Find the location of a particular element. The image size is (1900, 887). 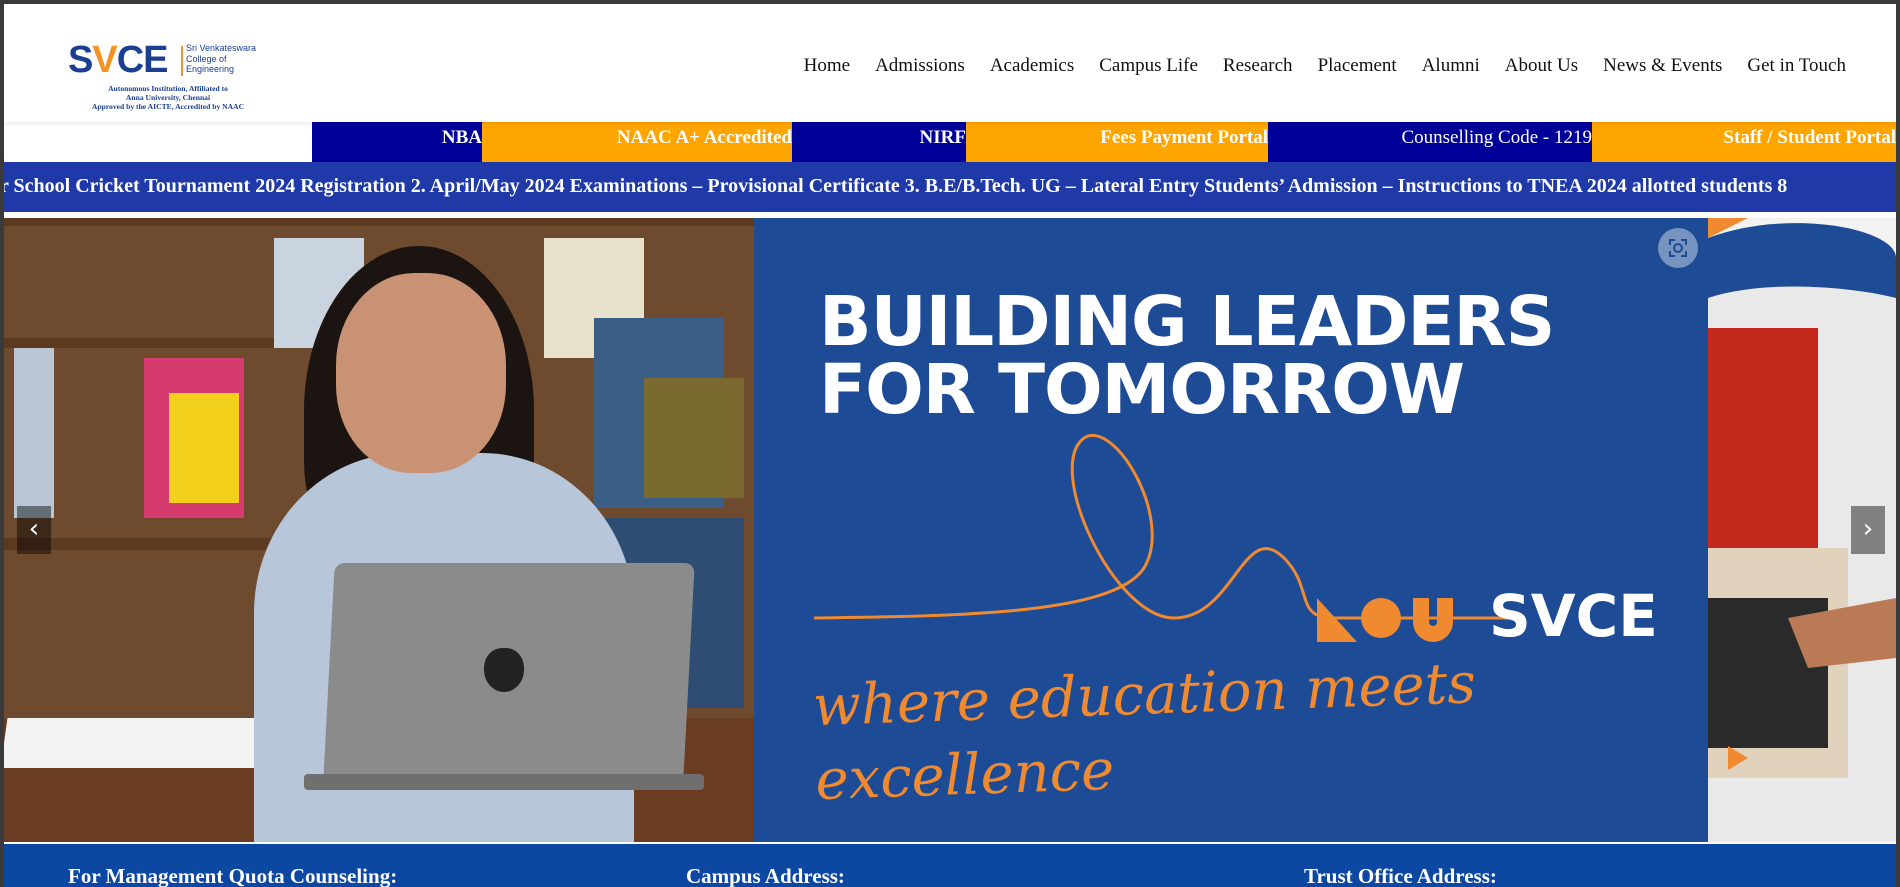

lens-search-button is located at coordinates (1678, 248).